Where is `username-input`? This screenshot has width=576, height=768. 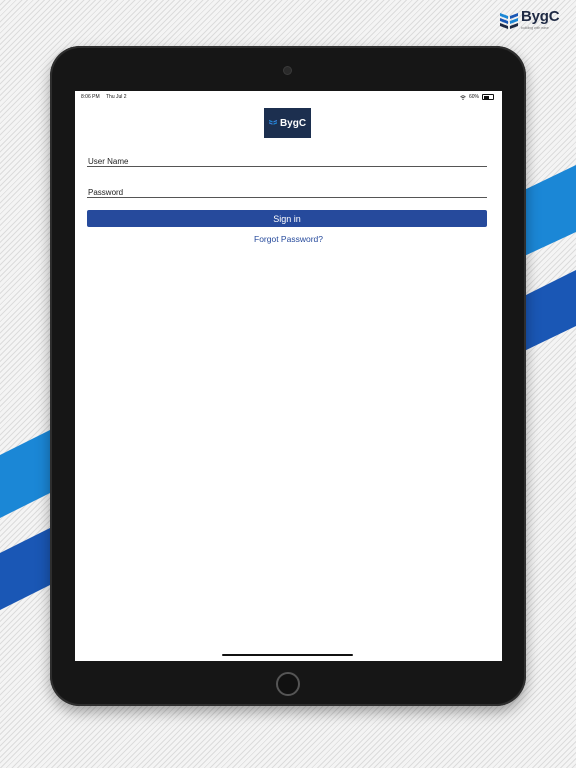
username-input is located at coordinates (287, 160).